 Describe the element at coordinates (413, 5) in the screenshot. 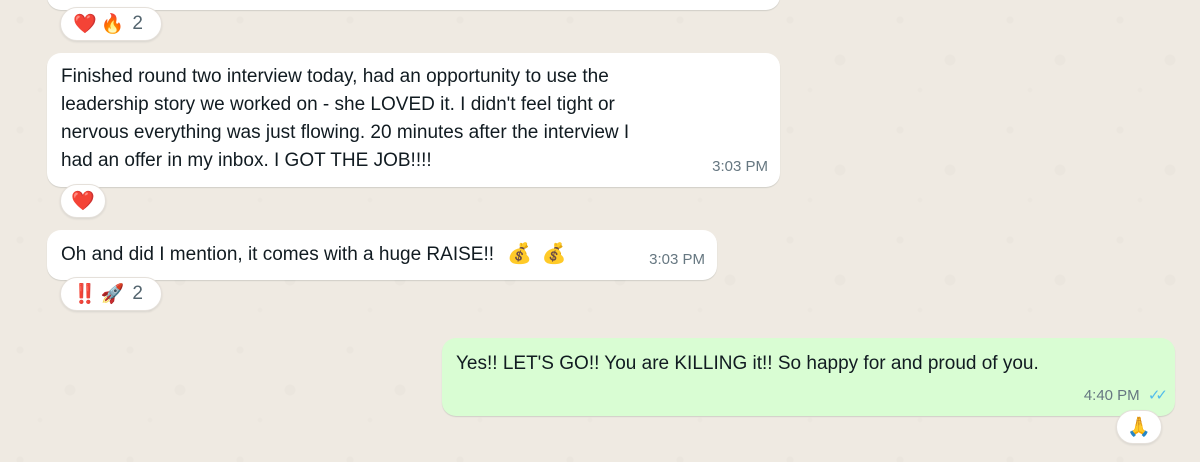

I see `message-bubble-clipped` at that location.